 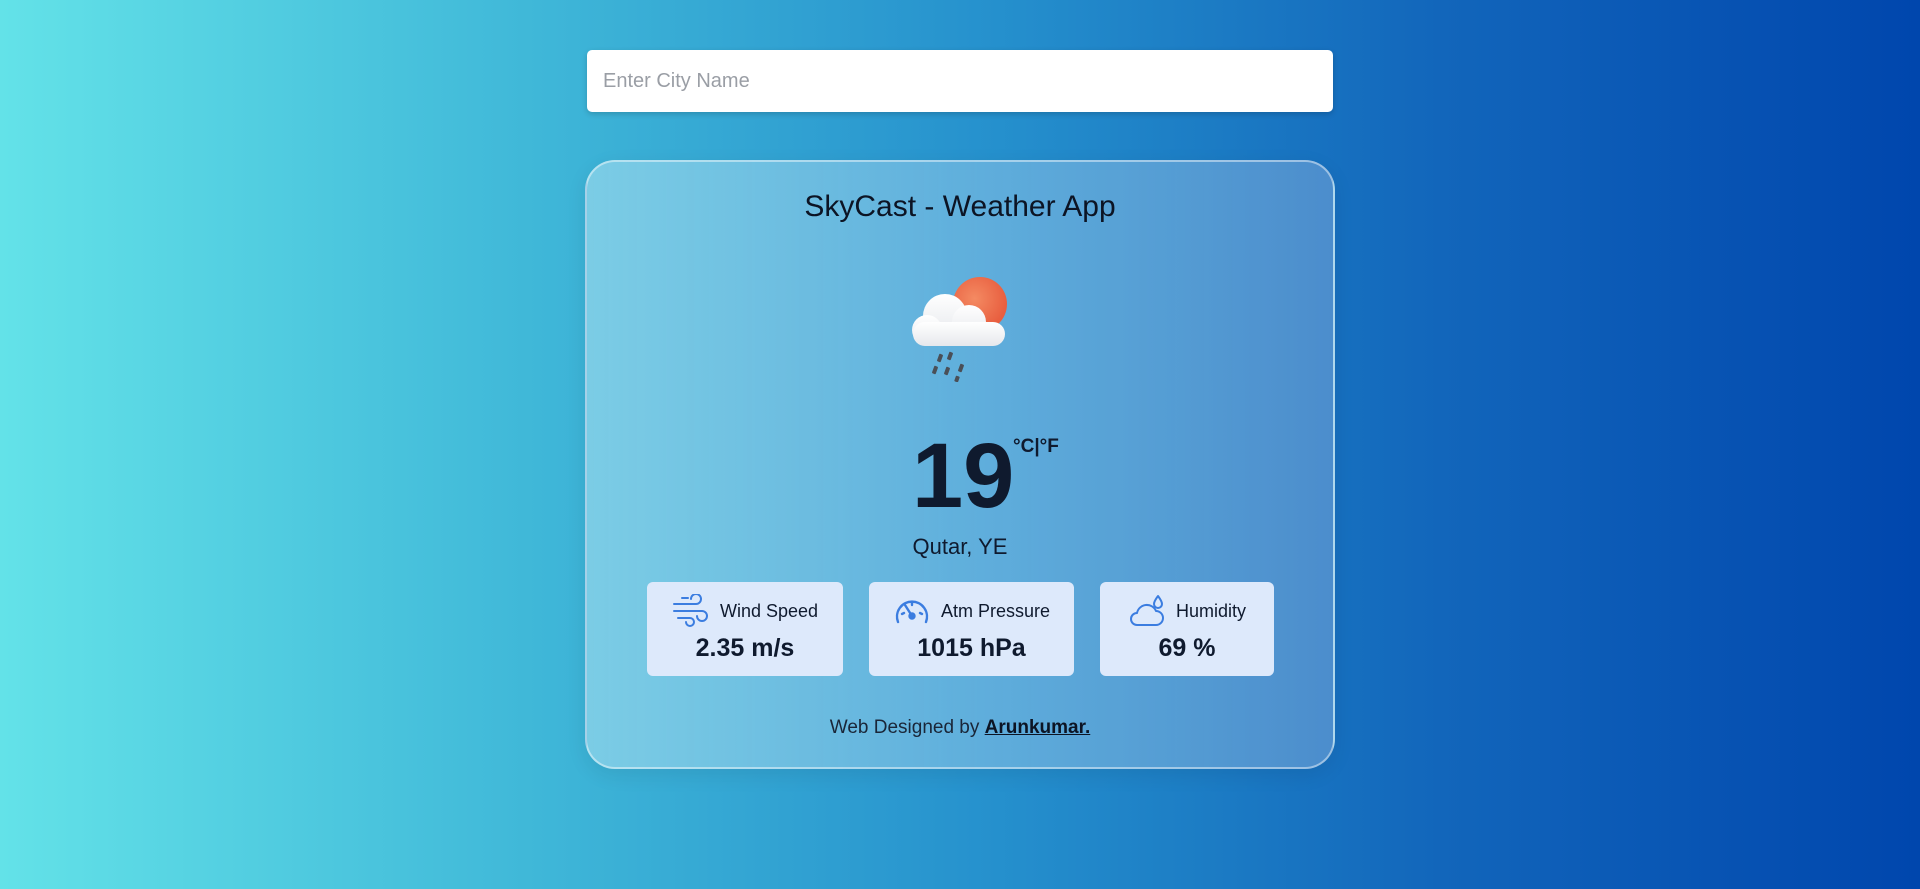 I want to click on app-title: SkyCast - Weather App, so click(x=960, y=206).